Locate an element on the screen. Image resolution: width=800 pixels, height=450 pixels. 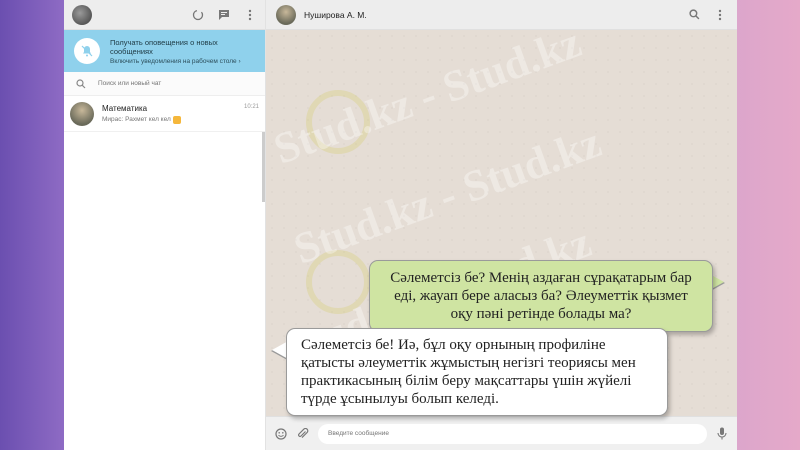
new-chat-icon is located at coordinates (224, 15).